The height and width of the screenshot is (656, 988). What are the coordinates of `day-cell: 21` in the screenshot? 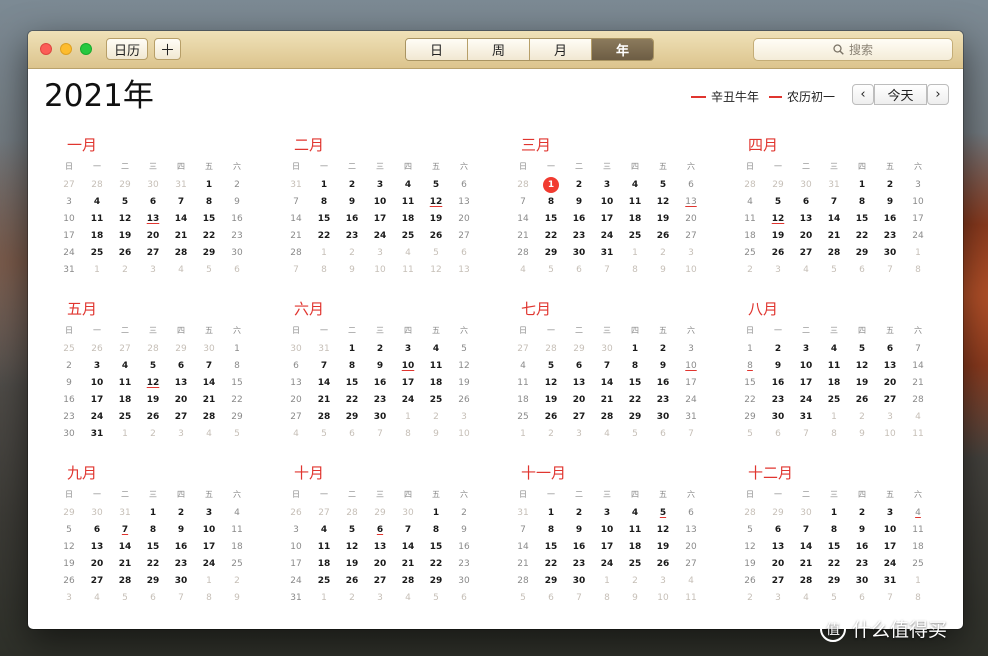 It's located at (181, 236).